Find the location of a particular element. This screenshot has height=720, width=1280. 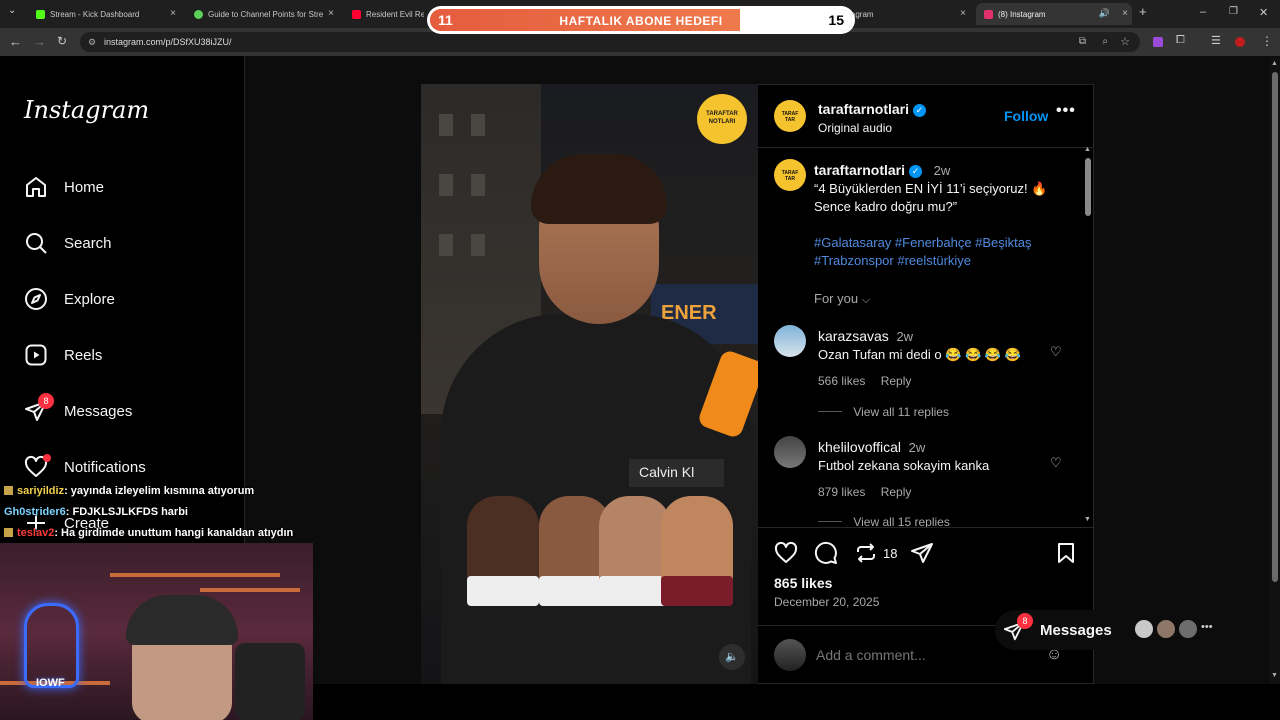

likes-count: 865 likes is located at coordinates (803, 583).